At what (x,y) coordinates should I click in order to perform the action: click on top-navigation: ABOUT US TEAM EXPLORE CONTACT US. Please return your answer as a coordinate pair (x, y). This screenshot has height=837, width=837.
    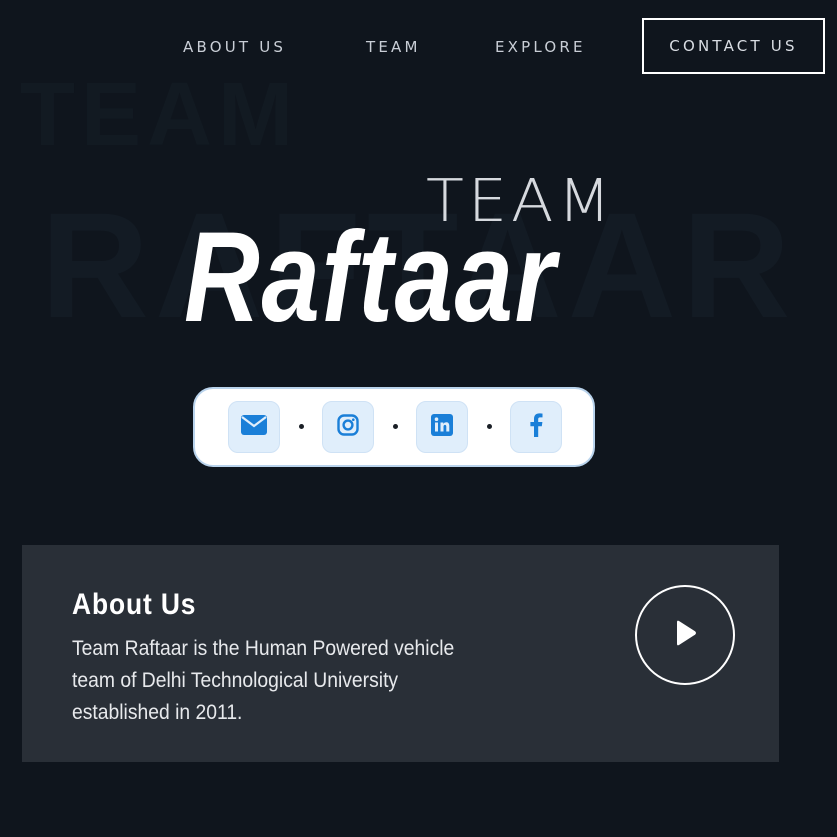
    Looking at the image, I should click on (418, 48).